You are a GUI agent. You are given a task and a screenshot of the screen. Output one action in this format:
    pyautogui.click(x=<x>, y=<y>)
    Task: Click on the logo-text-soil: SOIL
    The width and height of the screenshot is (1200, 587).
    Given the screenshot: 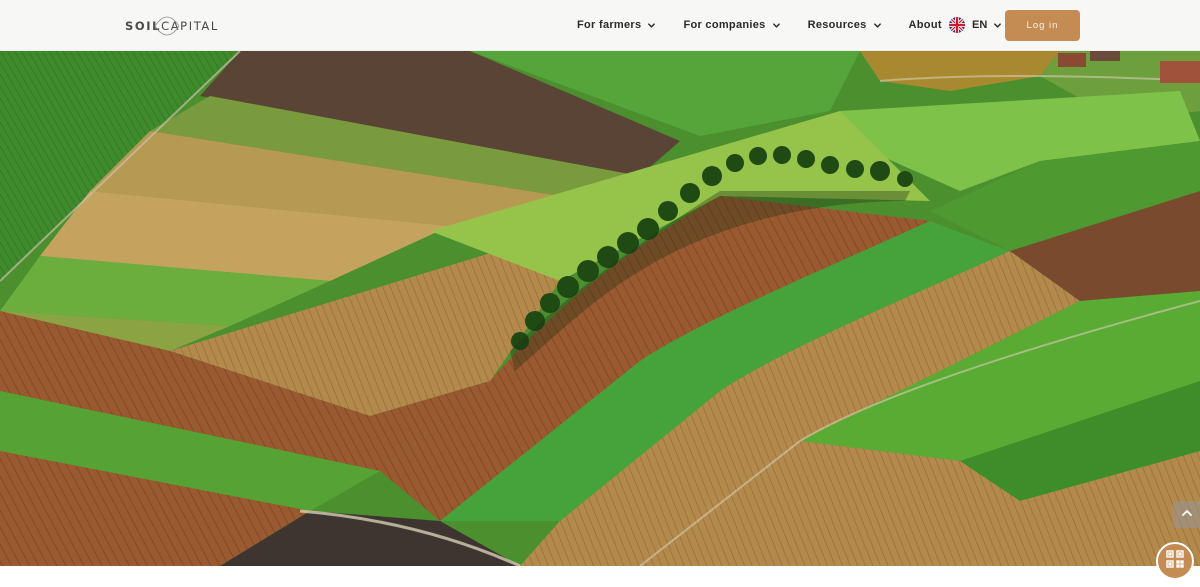 What is the action you would take?
    pyautogui.click(x=143, y=26)
    